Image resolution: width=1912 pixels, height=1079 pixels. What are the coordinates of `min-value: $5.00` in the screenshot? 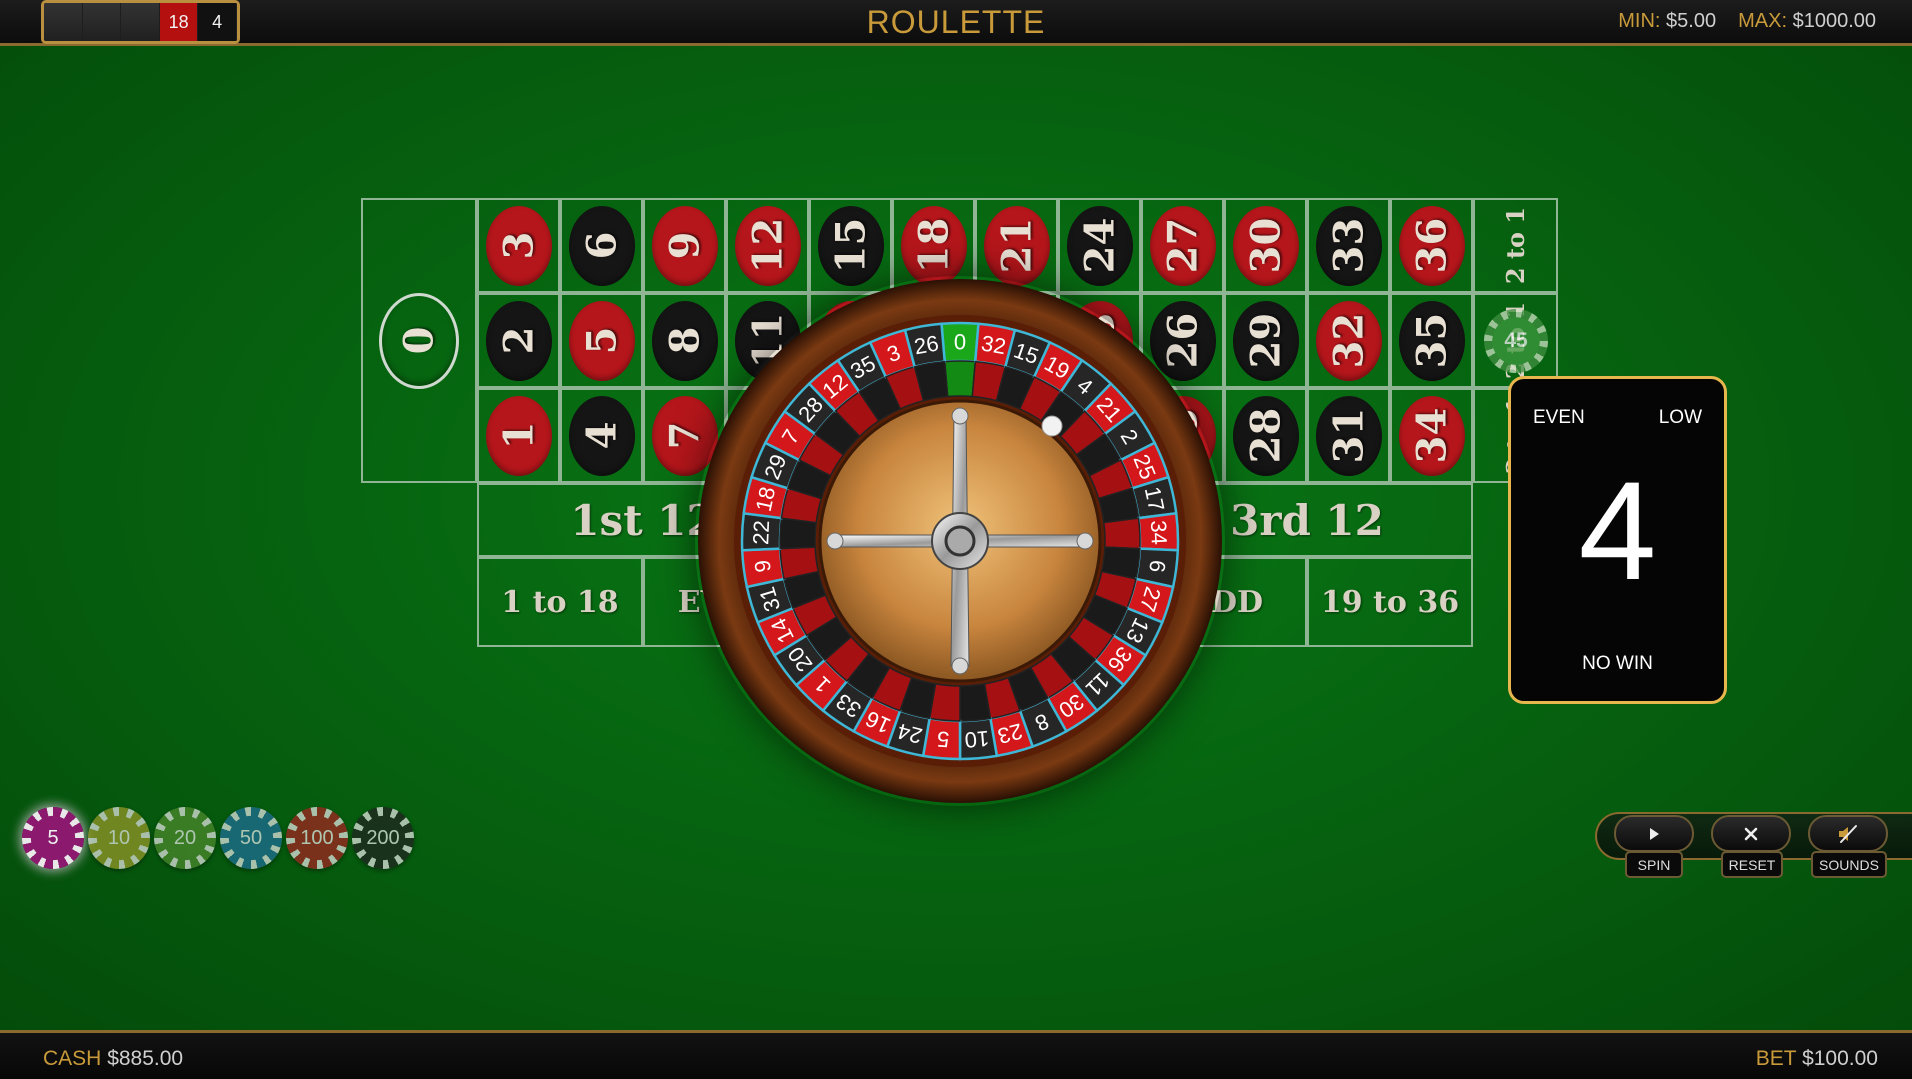 It's located at (1691, 21).